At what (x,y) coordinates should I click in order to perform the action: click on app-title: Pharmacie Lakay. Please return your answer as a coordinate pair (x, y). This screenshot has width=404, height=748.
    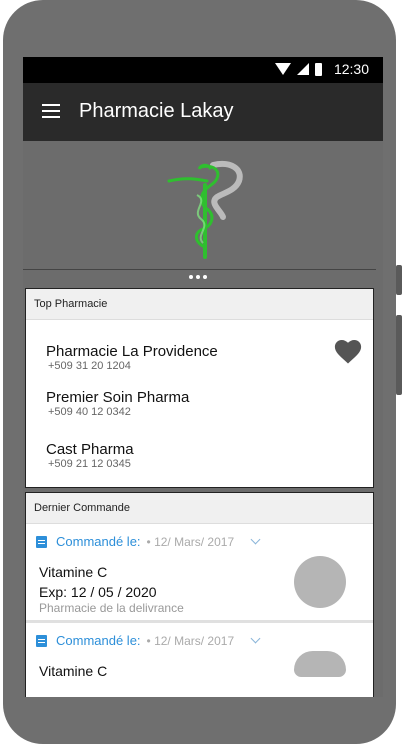
    Looking at the image, I should click on (156, 111).